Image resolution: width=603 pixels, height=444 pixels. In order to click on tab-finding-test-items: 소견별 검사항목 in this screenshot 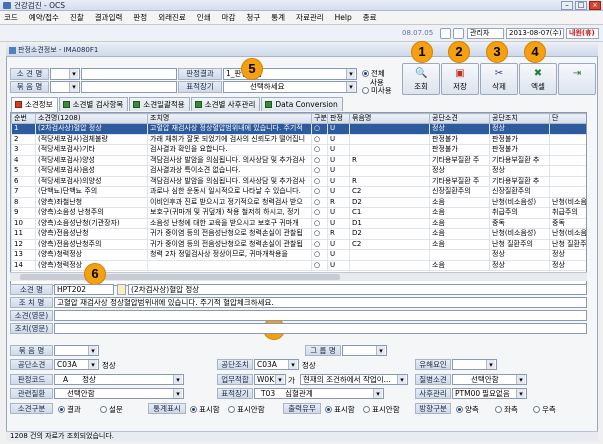, I will do `click(93, 104)`.